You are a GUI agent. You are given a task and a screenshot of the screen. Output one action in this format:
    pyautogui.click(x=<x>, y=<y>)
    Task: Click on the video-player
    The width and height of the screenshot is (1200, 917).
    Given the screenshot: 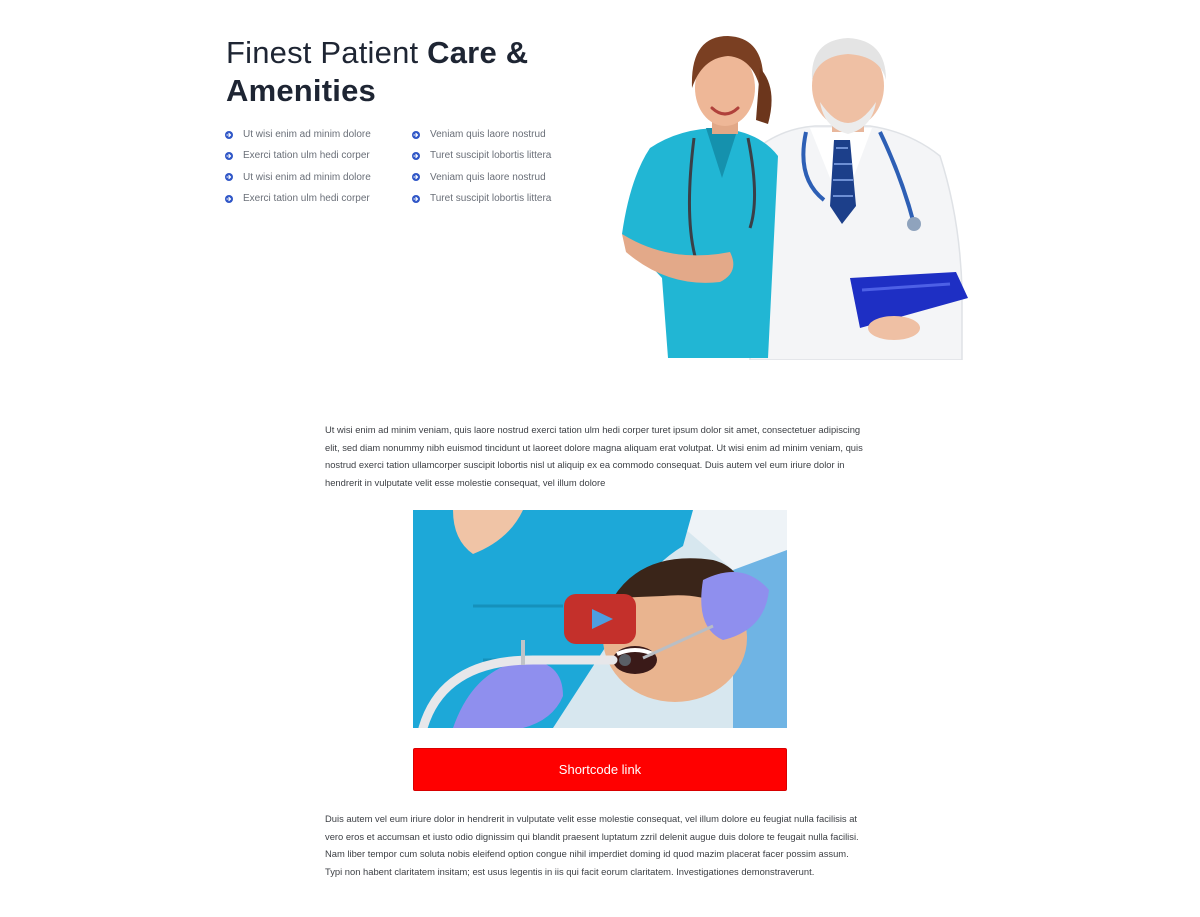 What is the action you would take?
    pyautogui.click(x=600, y=619)
    